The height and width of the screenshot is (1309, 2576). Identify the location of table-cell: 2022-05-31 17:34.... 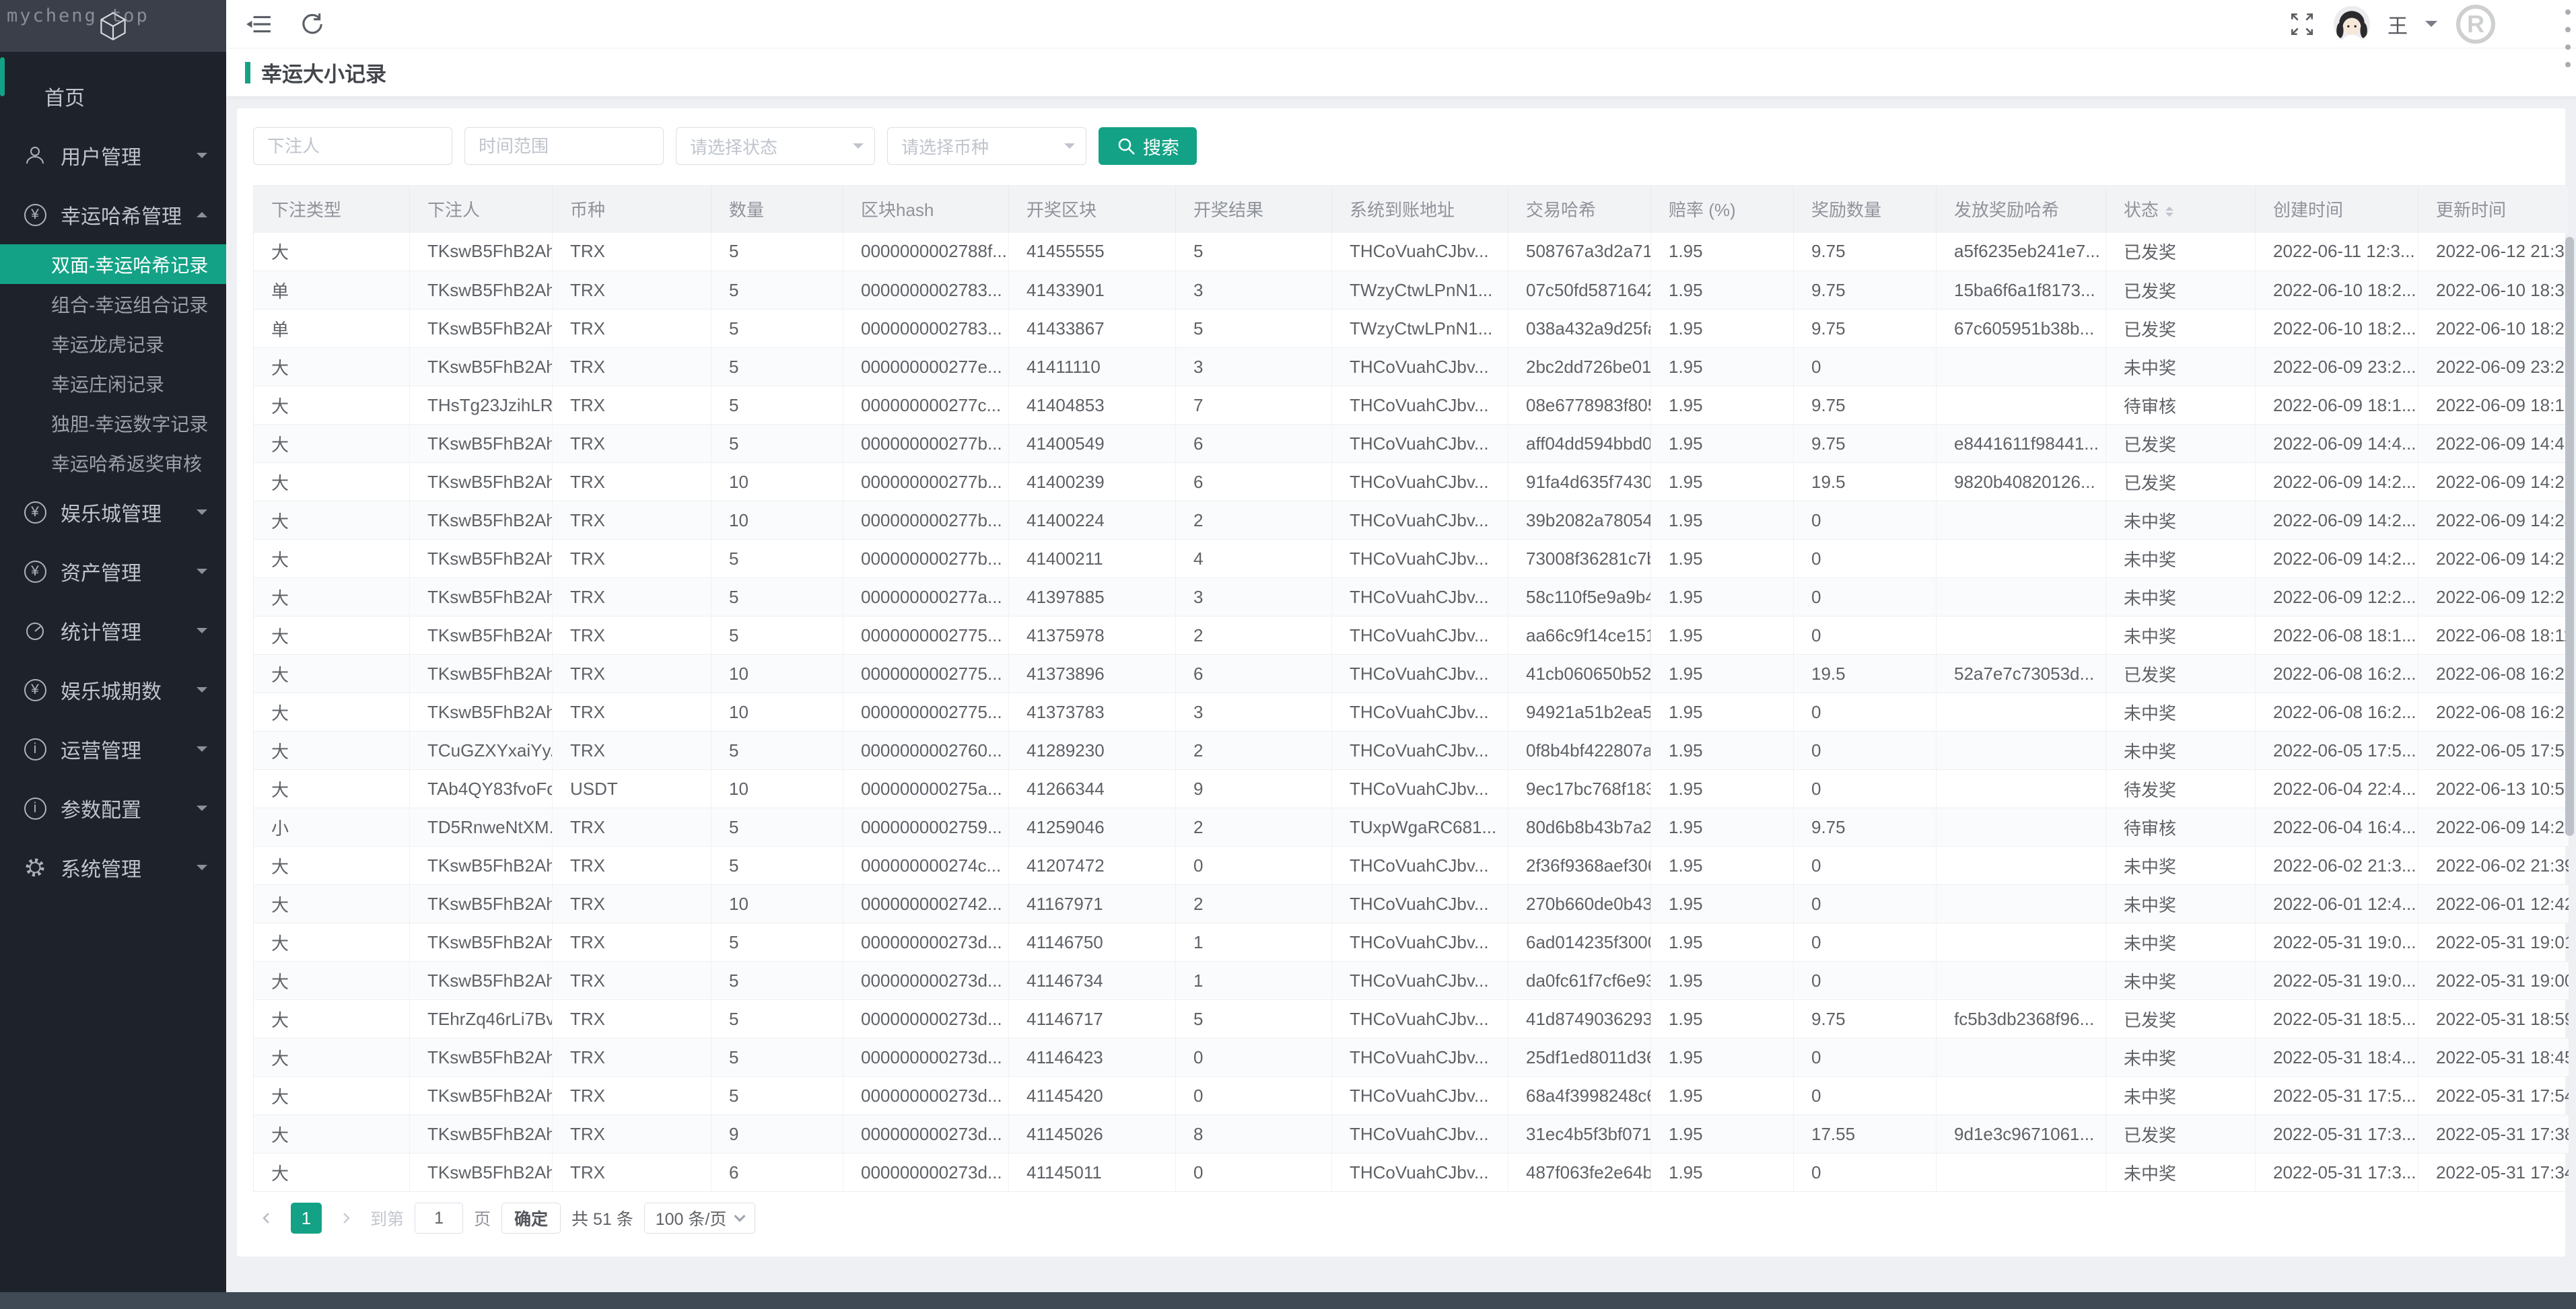
(2493, 1172).